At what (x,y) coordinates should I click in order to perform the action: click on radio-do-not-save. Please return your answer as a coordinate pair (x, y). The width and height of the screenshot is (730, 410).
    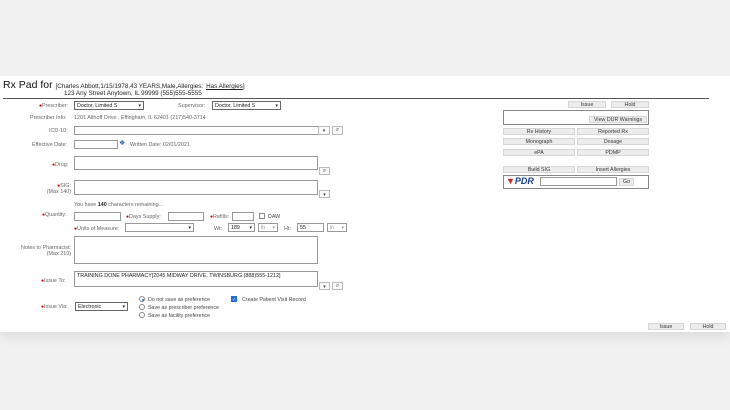
    Looking at the image, I should click on (142, 299).